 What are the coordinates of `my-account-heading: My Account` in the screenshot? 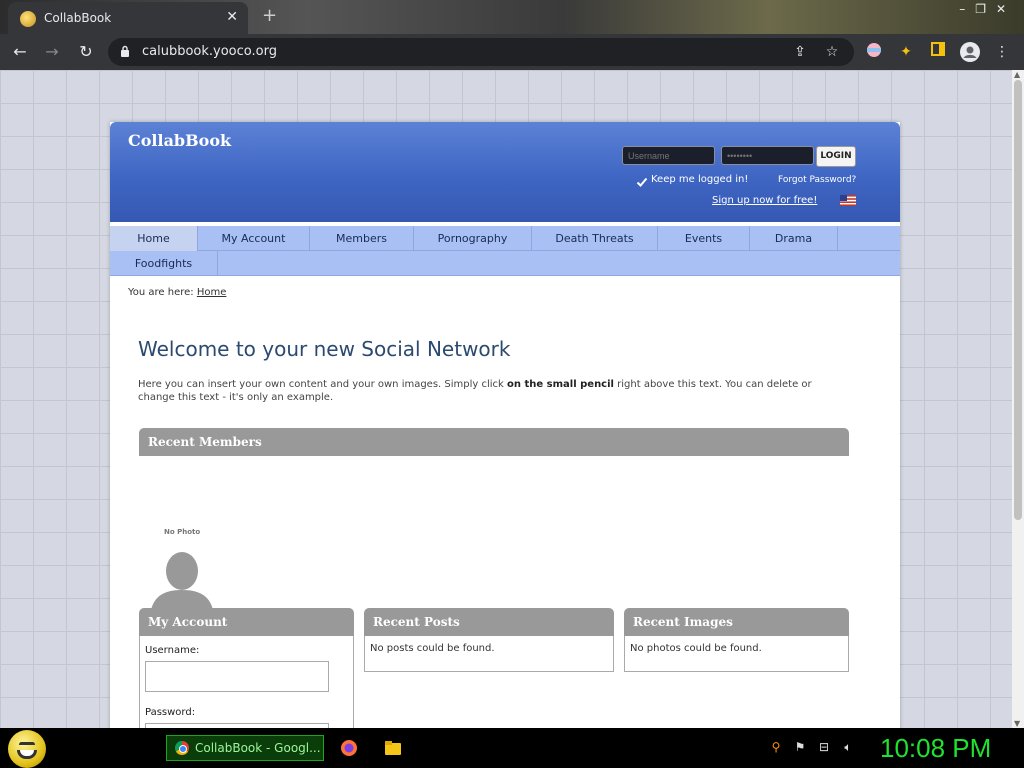 It's located at (246, 622).